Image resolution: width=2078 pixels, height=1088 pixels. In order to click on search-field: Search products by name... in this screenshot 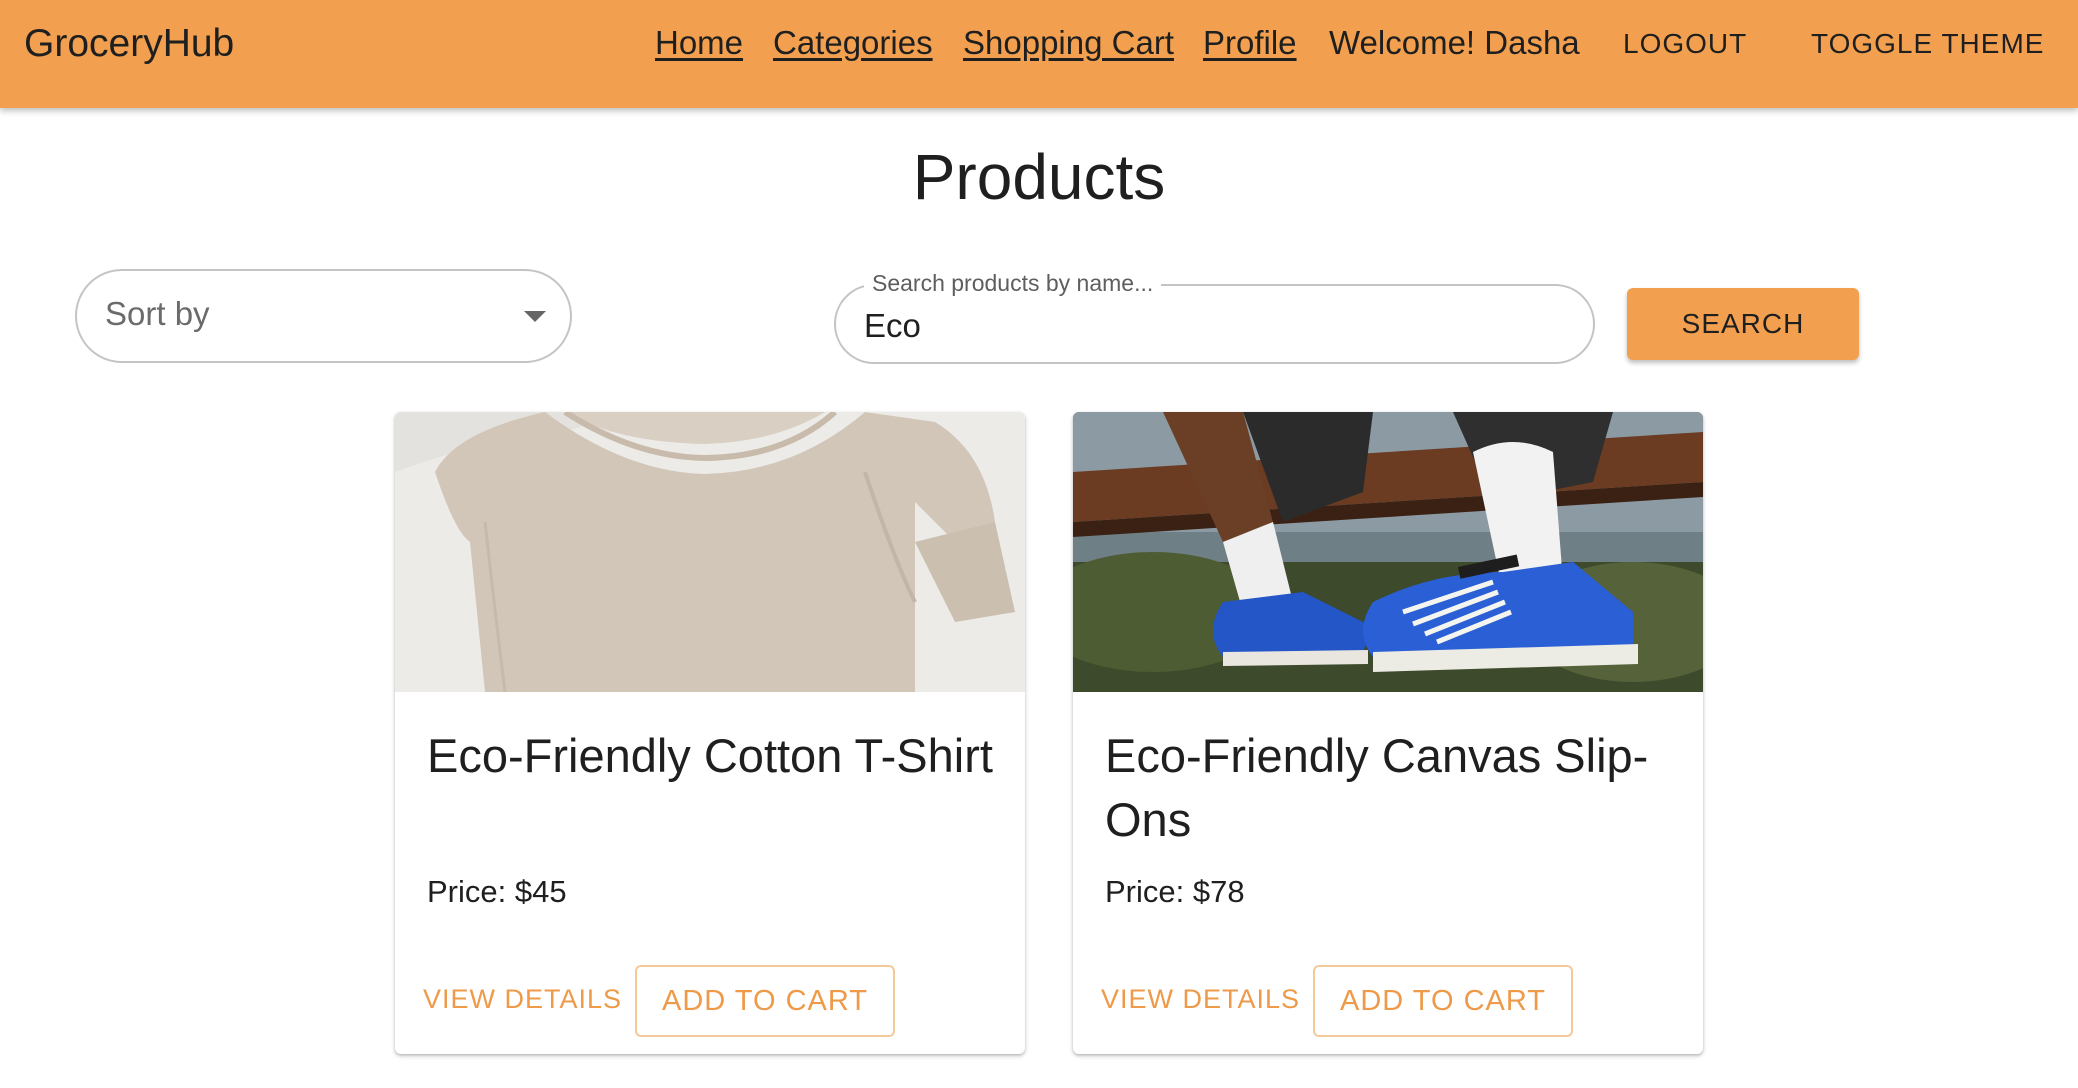, I will do `click(1214, 317)`.